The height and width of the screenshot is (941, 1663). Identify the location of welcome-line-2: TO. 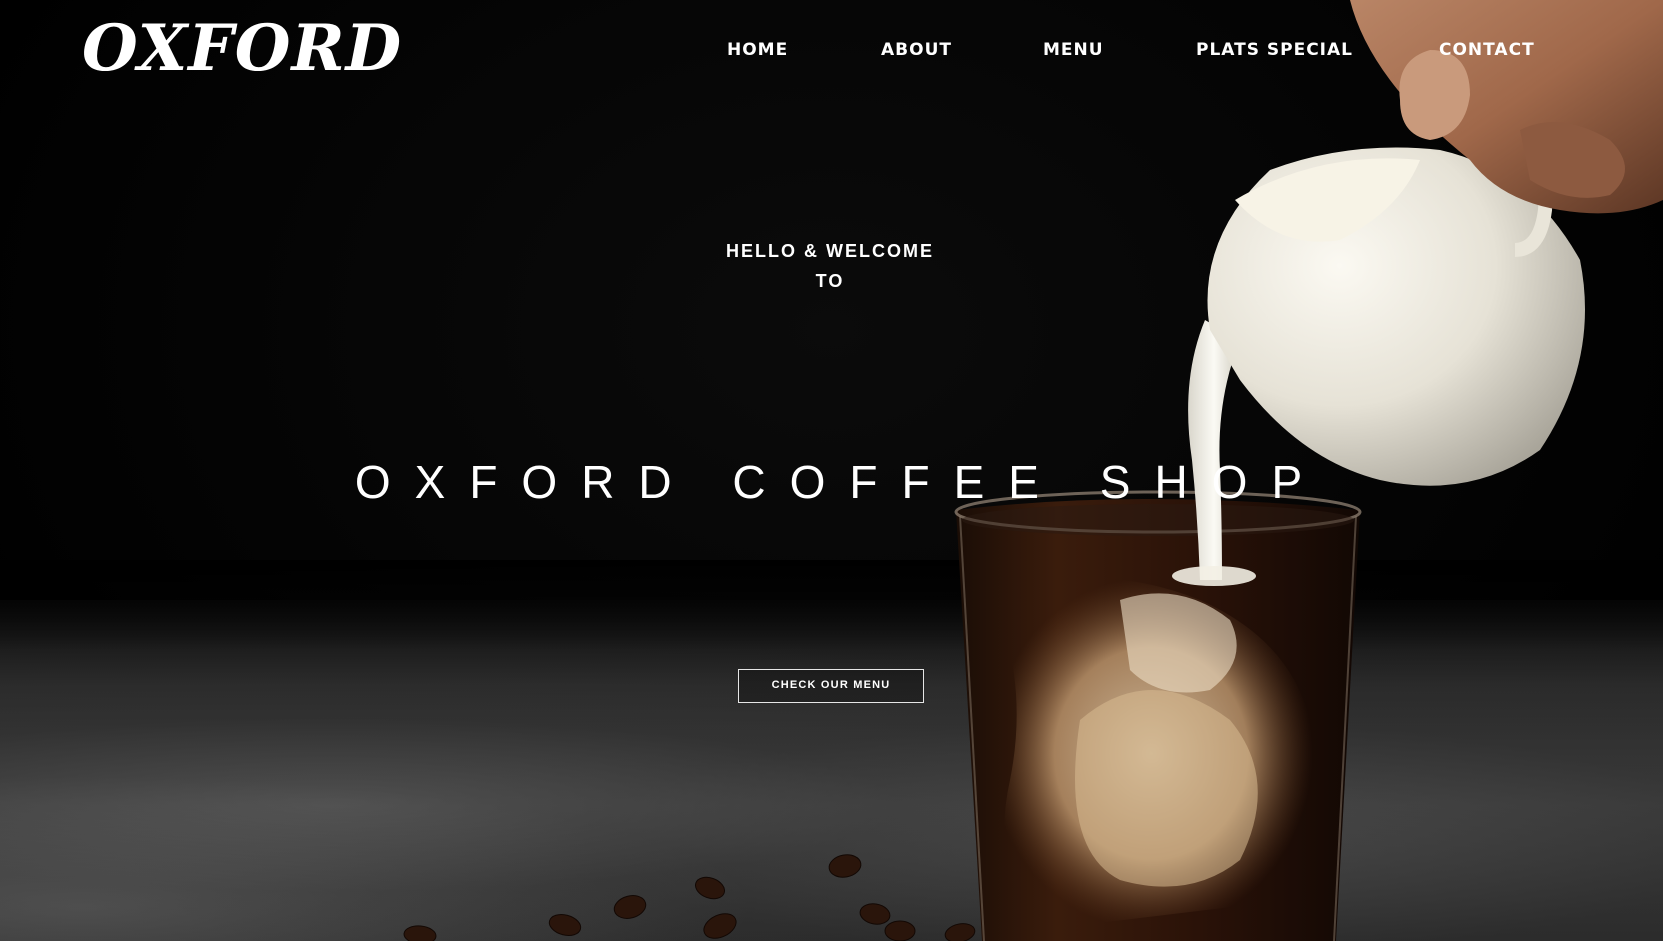
(830, 281).